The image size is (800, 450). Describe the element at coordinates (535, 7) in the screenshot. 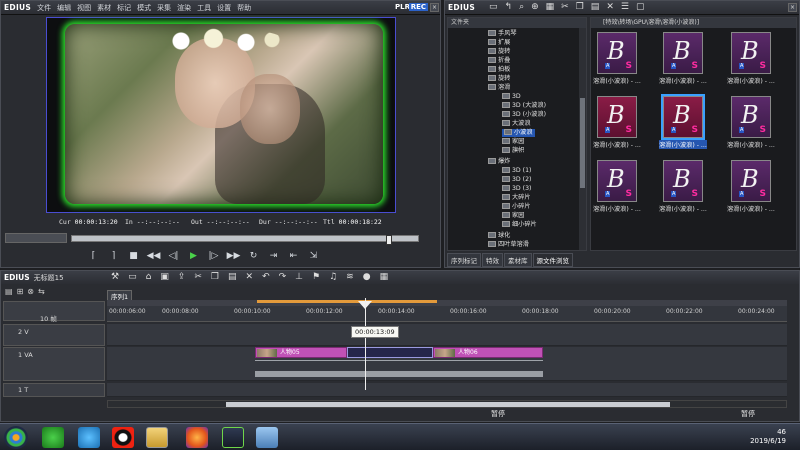

I see `add-icon: ⊕` at that location.